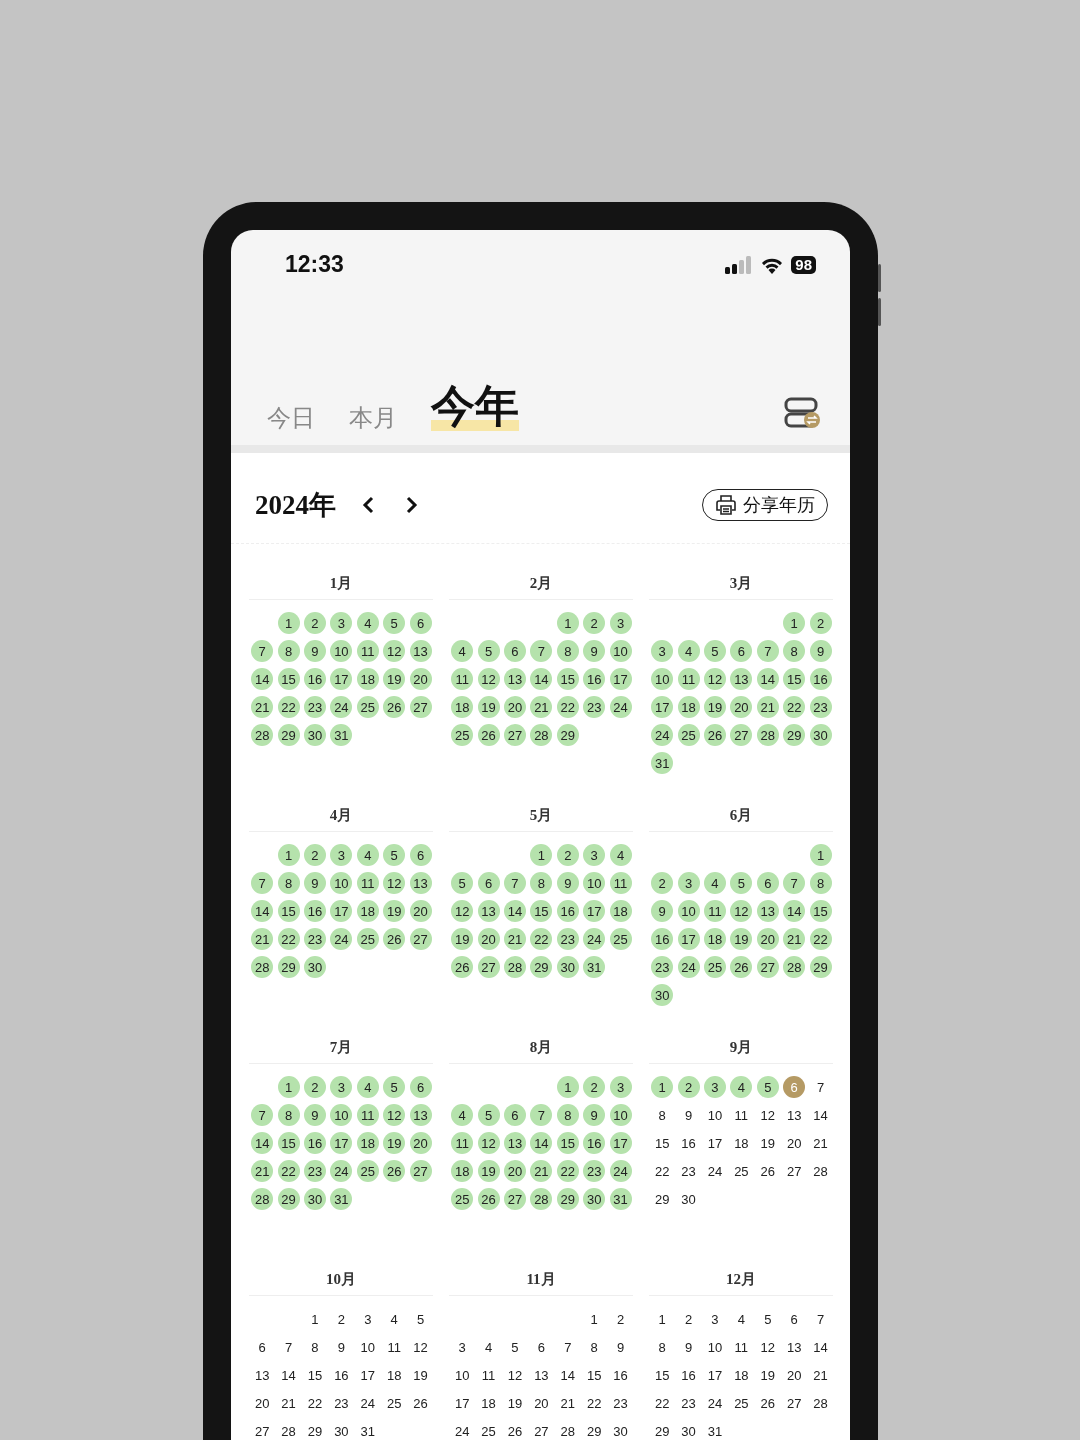 The height and width of the screenshot is (1440, 1080). Describe the element at coordinates (767, 1319) in the screenshot. I see `calendar-day: 5` at that location.